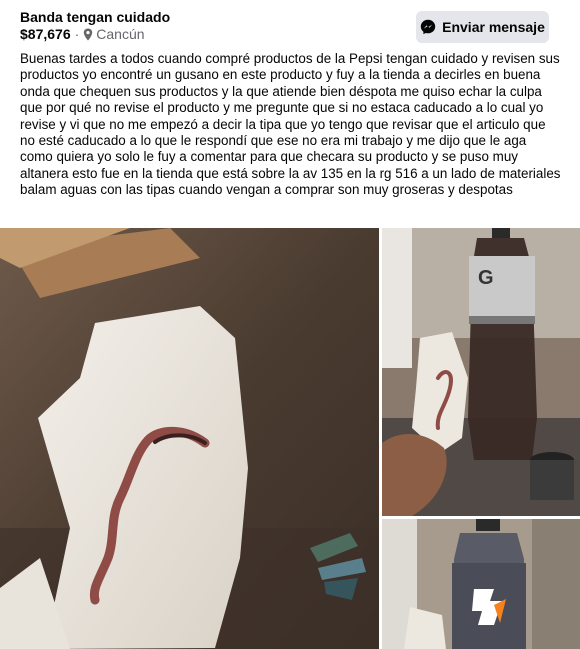 This screenshot has width=580, height=649. I want to click on photo-bottle-logo, so click(481, 584).